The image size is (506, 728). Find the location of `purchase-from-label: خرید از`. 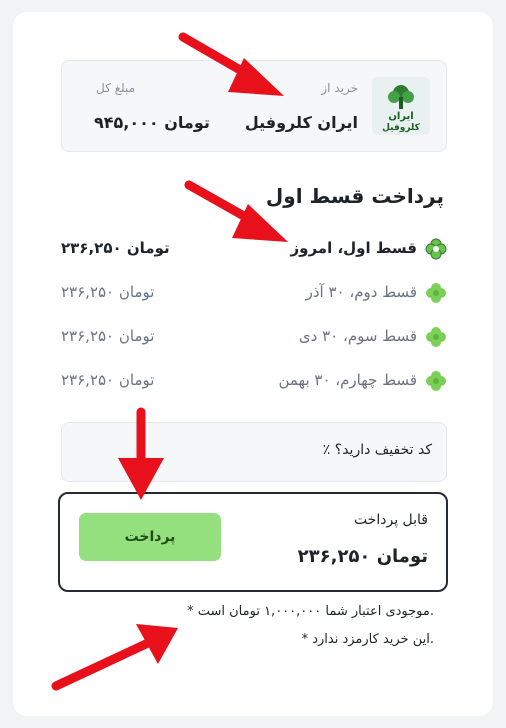

purchase-from-label: خرید از is located at coordinates (339, 88).